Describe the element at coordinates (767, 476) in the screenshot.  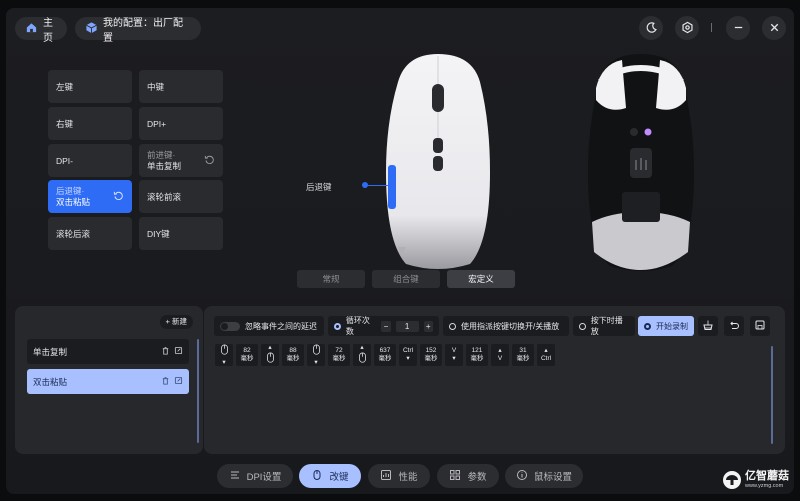
I see `watermark-name: 亿智蘑菇` at that location.